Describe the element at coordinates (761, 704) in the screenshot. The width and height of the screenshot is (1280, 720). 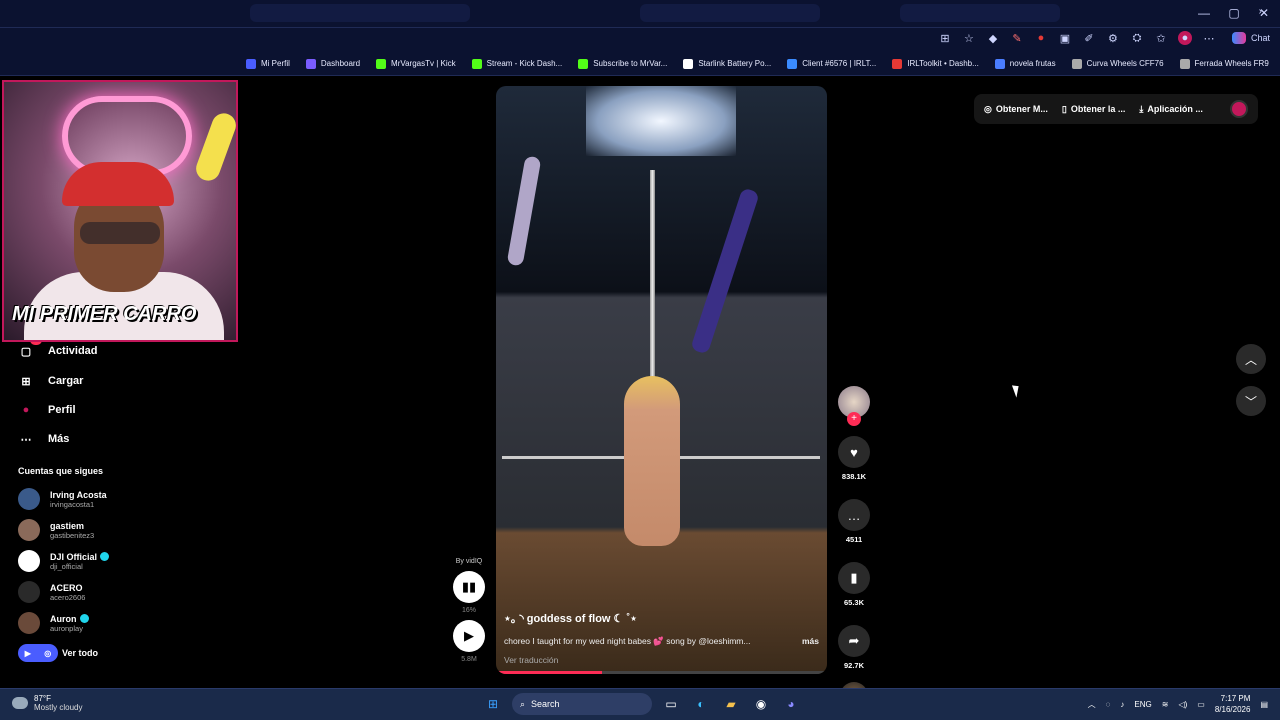
I see `app-icon: ◉` at that location.